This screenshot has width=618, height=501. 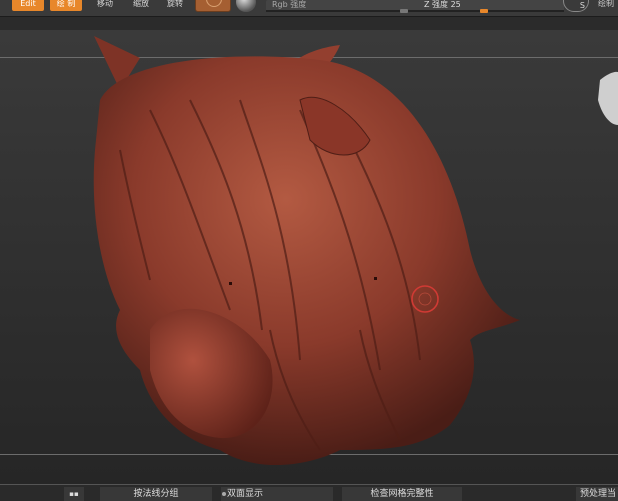 What do you see at coordinates (141, 5) in the screenshot?
I see `scale-button: 缩放` at bounding box center [141, 5].